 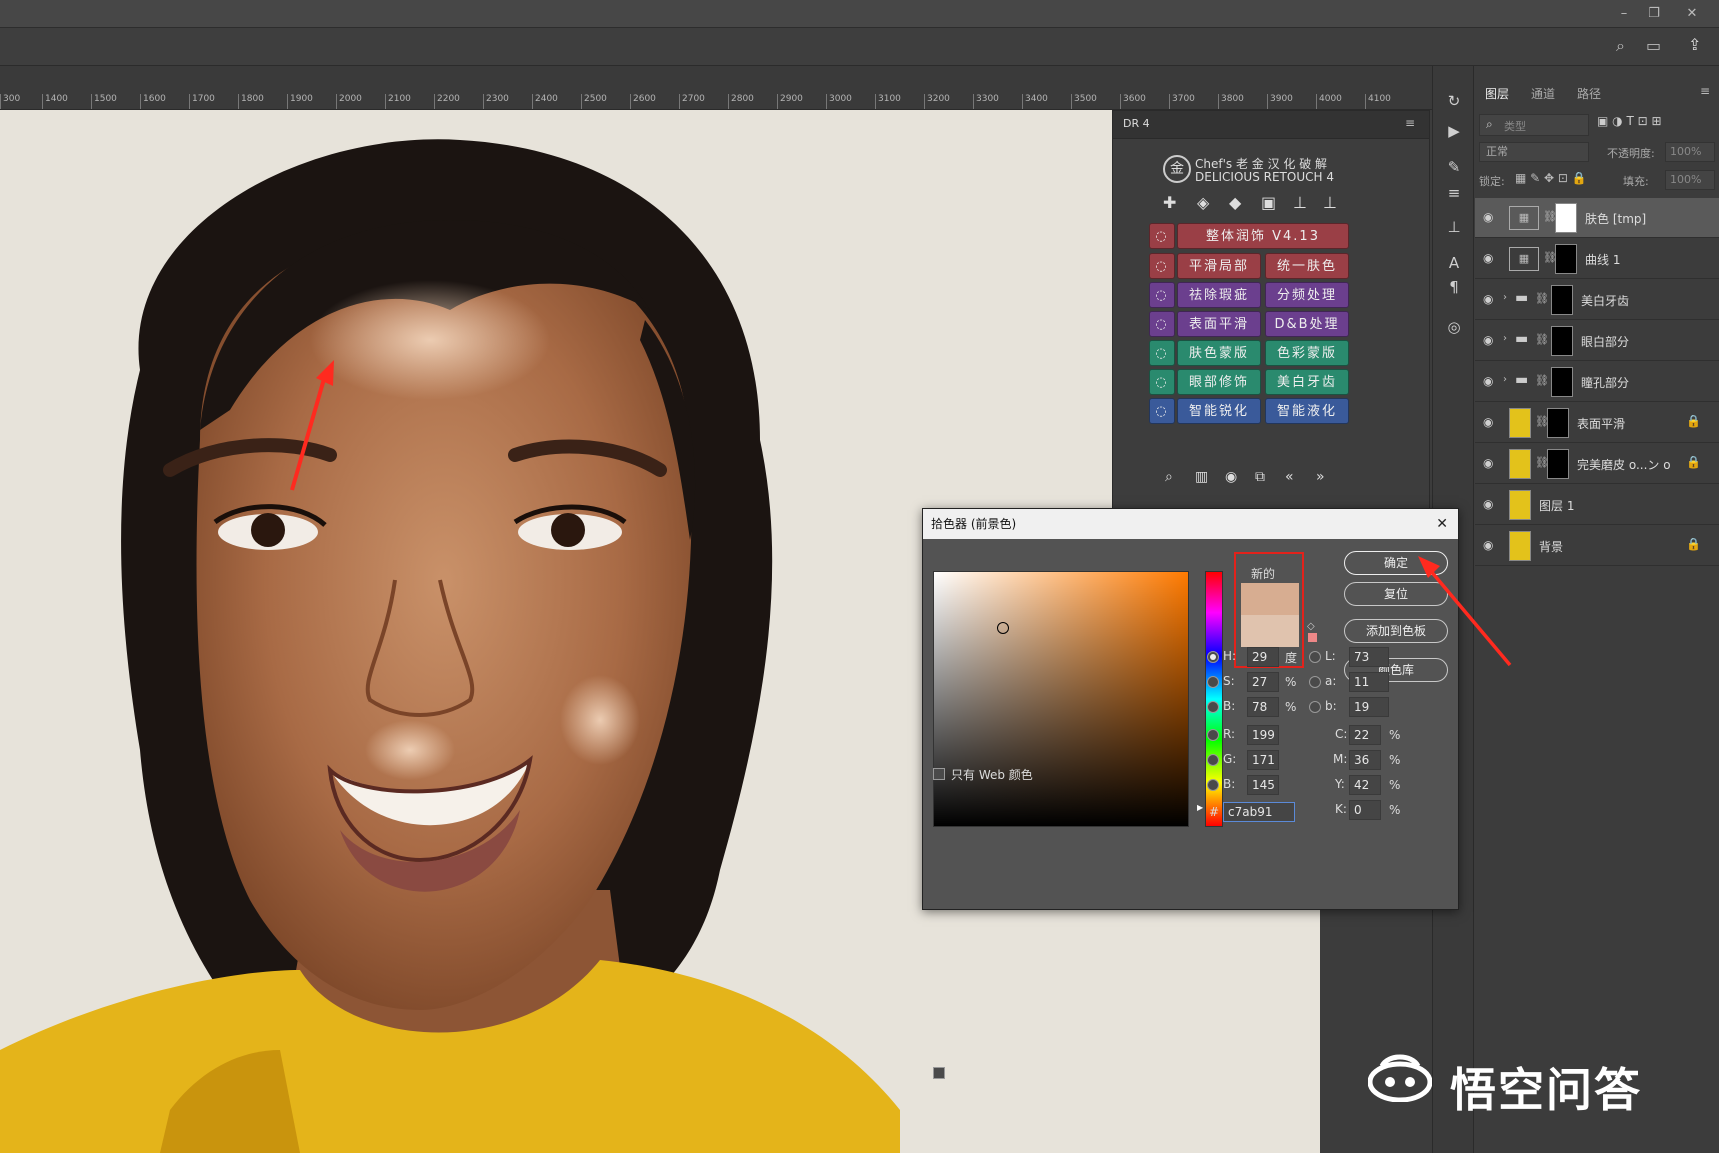 What do you see at coordinates (1263, 735) in the screenshot?
I see `r-field: 199` at bounding box center [1263, 735].